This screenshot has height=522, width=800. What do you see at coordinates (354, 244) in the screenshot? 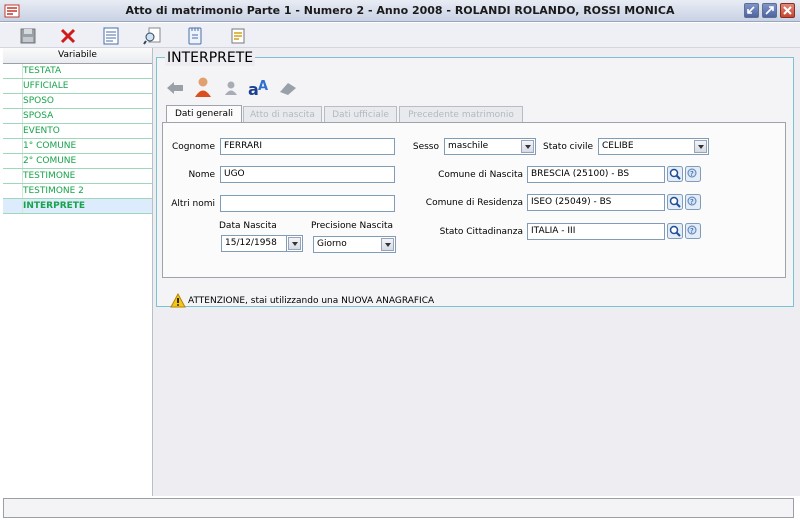
I see `precisione-nascita-select: Giorno` at bounding box center [354, 244].